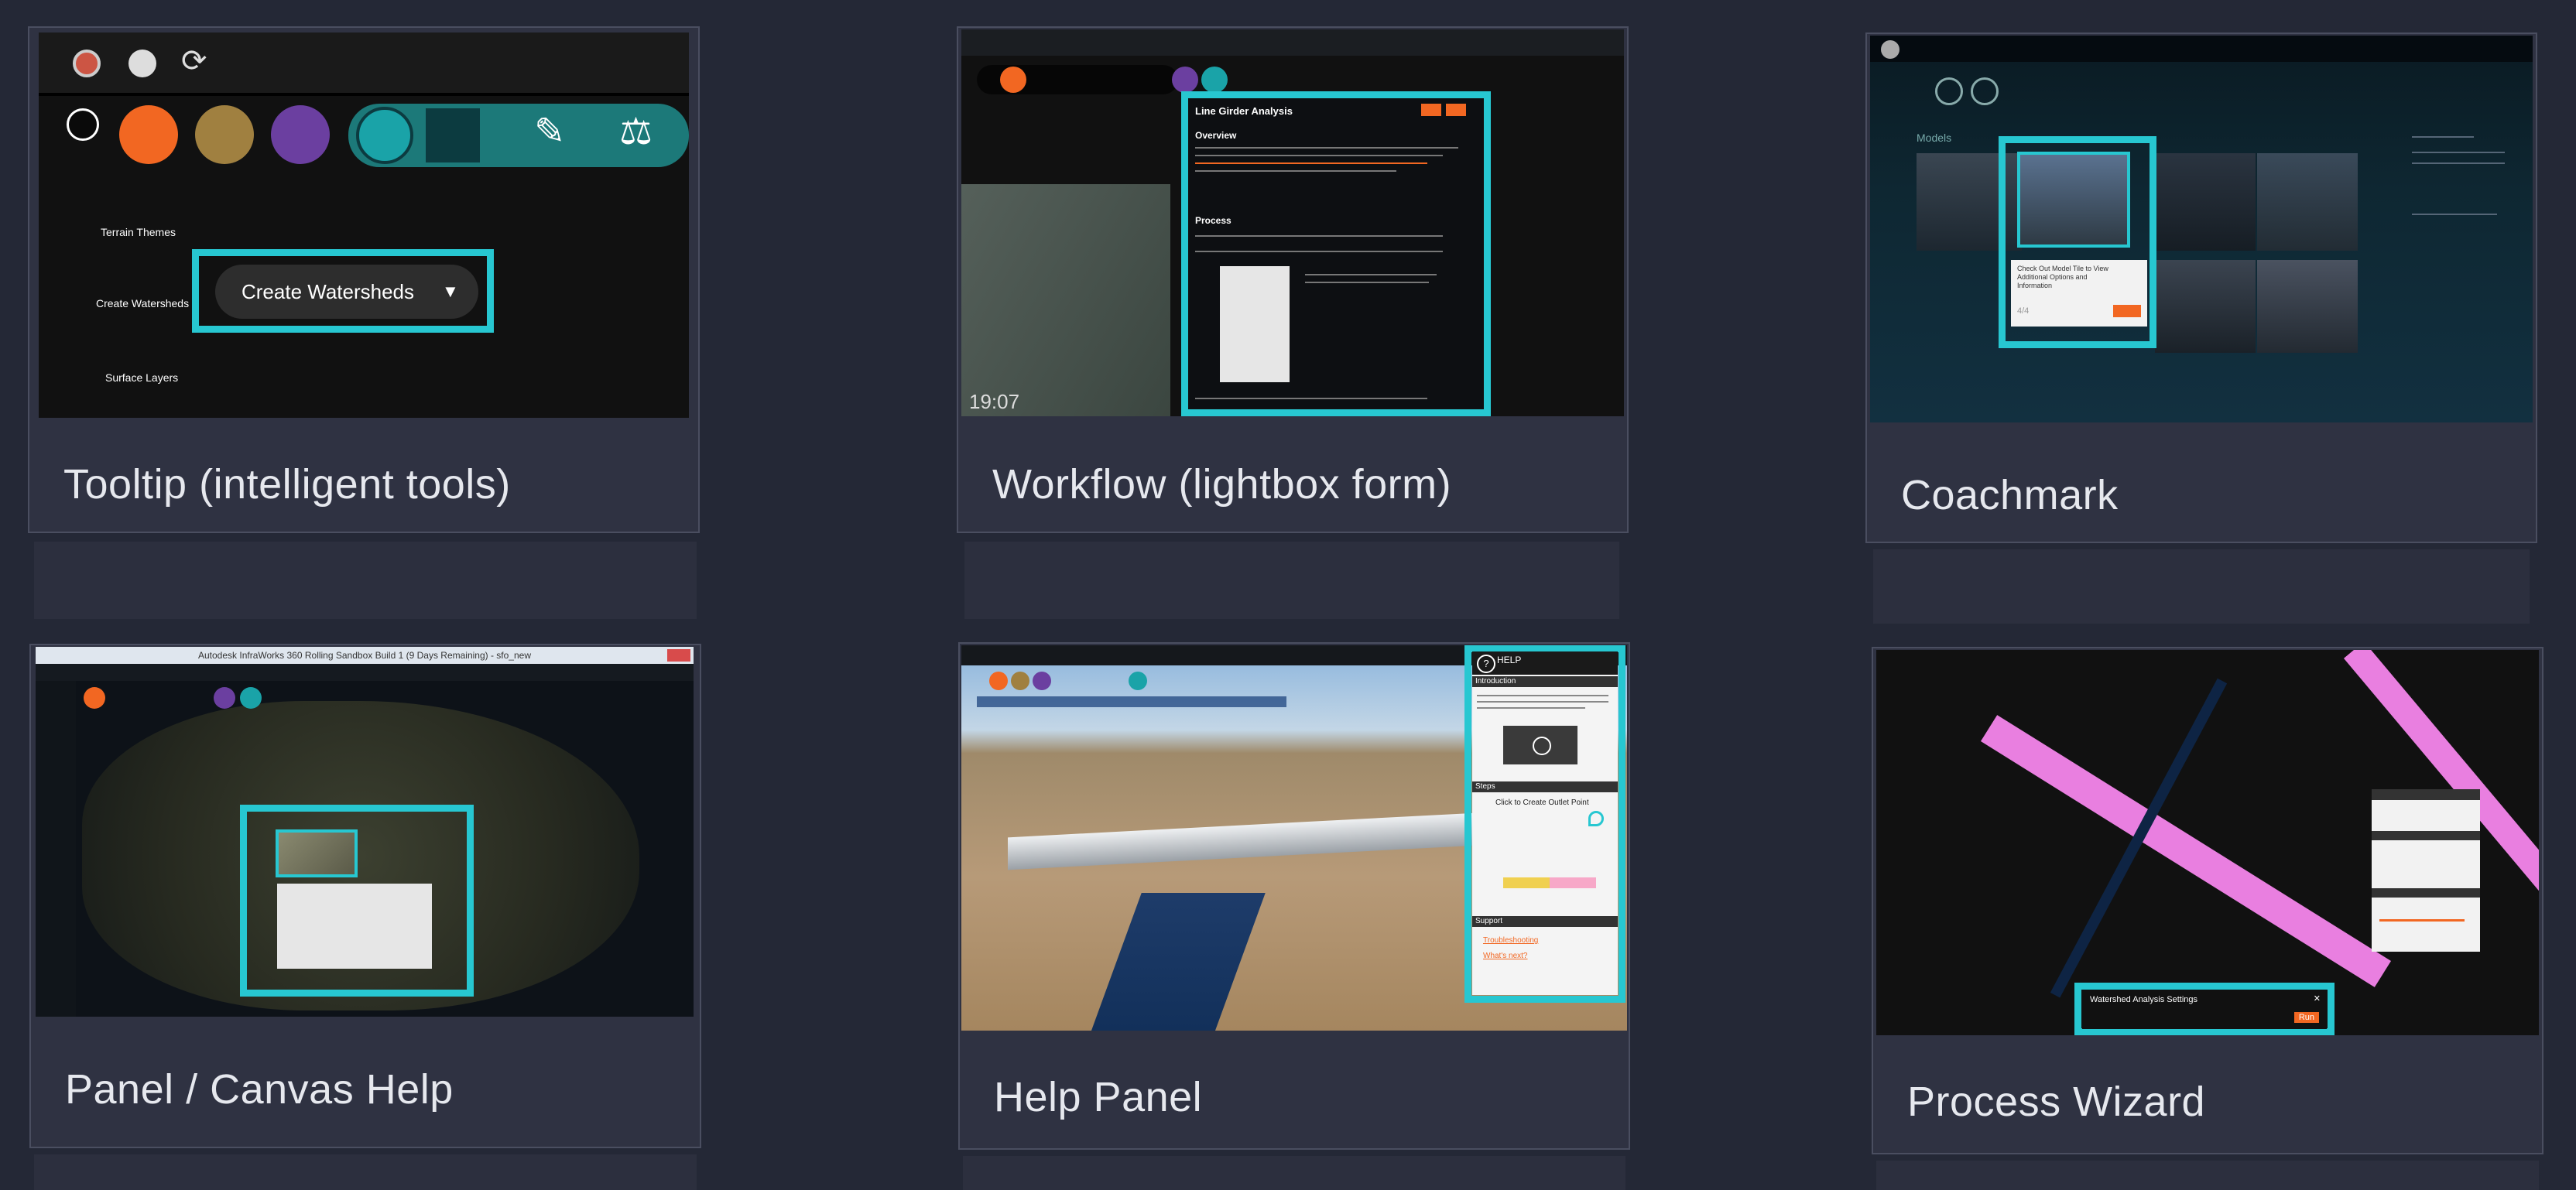 The image size is (2576, 1190). Describe the element at coordinates (2139, 838) in the screenshot. I see `watershed-path` at that location.